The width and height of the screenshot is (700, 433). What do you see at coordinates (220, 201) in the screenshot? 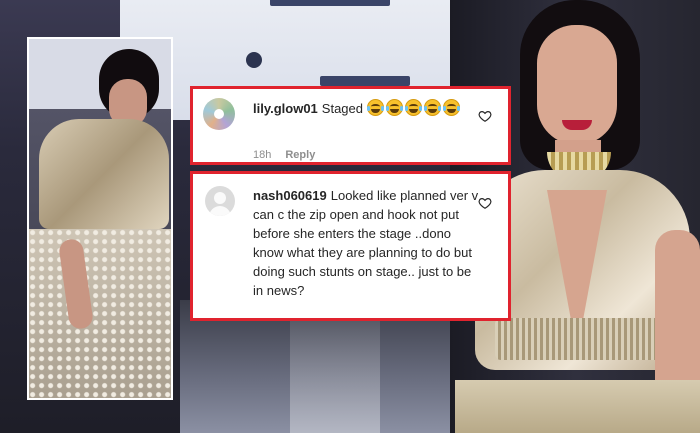
I see `default-avatar-icon` at bounding box center [220, 201].